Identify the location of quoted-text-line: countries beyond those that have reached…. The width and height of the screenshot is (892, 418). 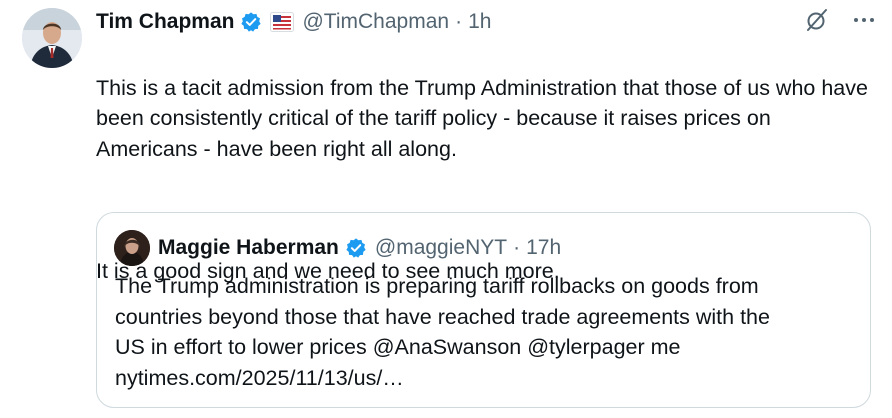
(442, 316).